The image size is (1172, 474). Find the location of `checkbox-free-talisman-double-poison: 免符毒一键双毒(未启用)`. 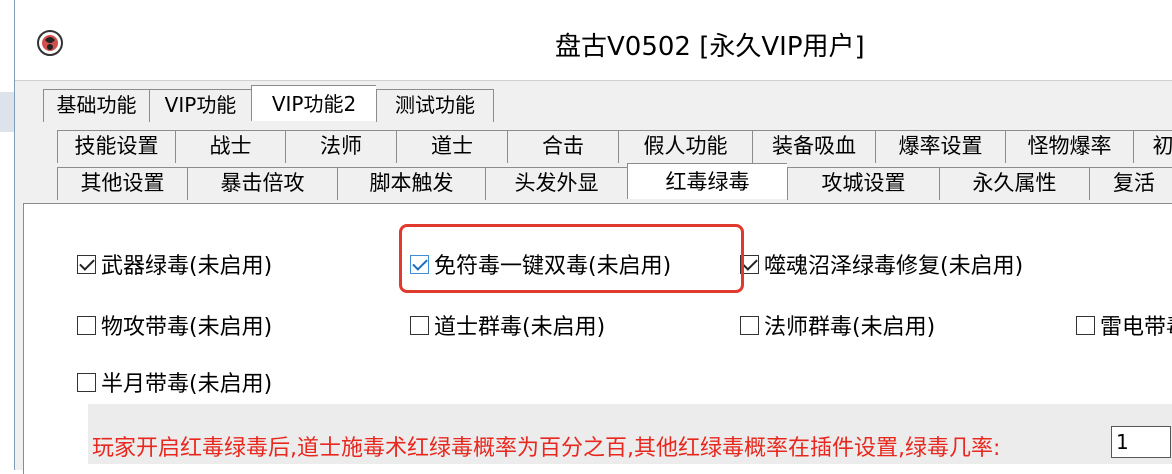

checkbox-free-talisman-double-poison: 免符毒一键双毒(未启用) is located at coordinates (540, 264).